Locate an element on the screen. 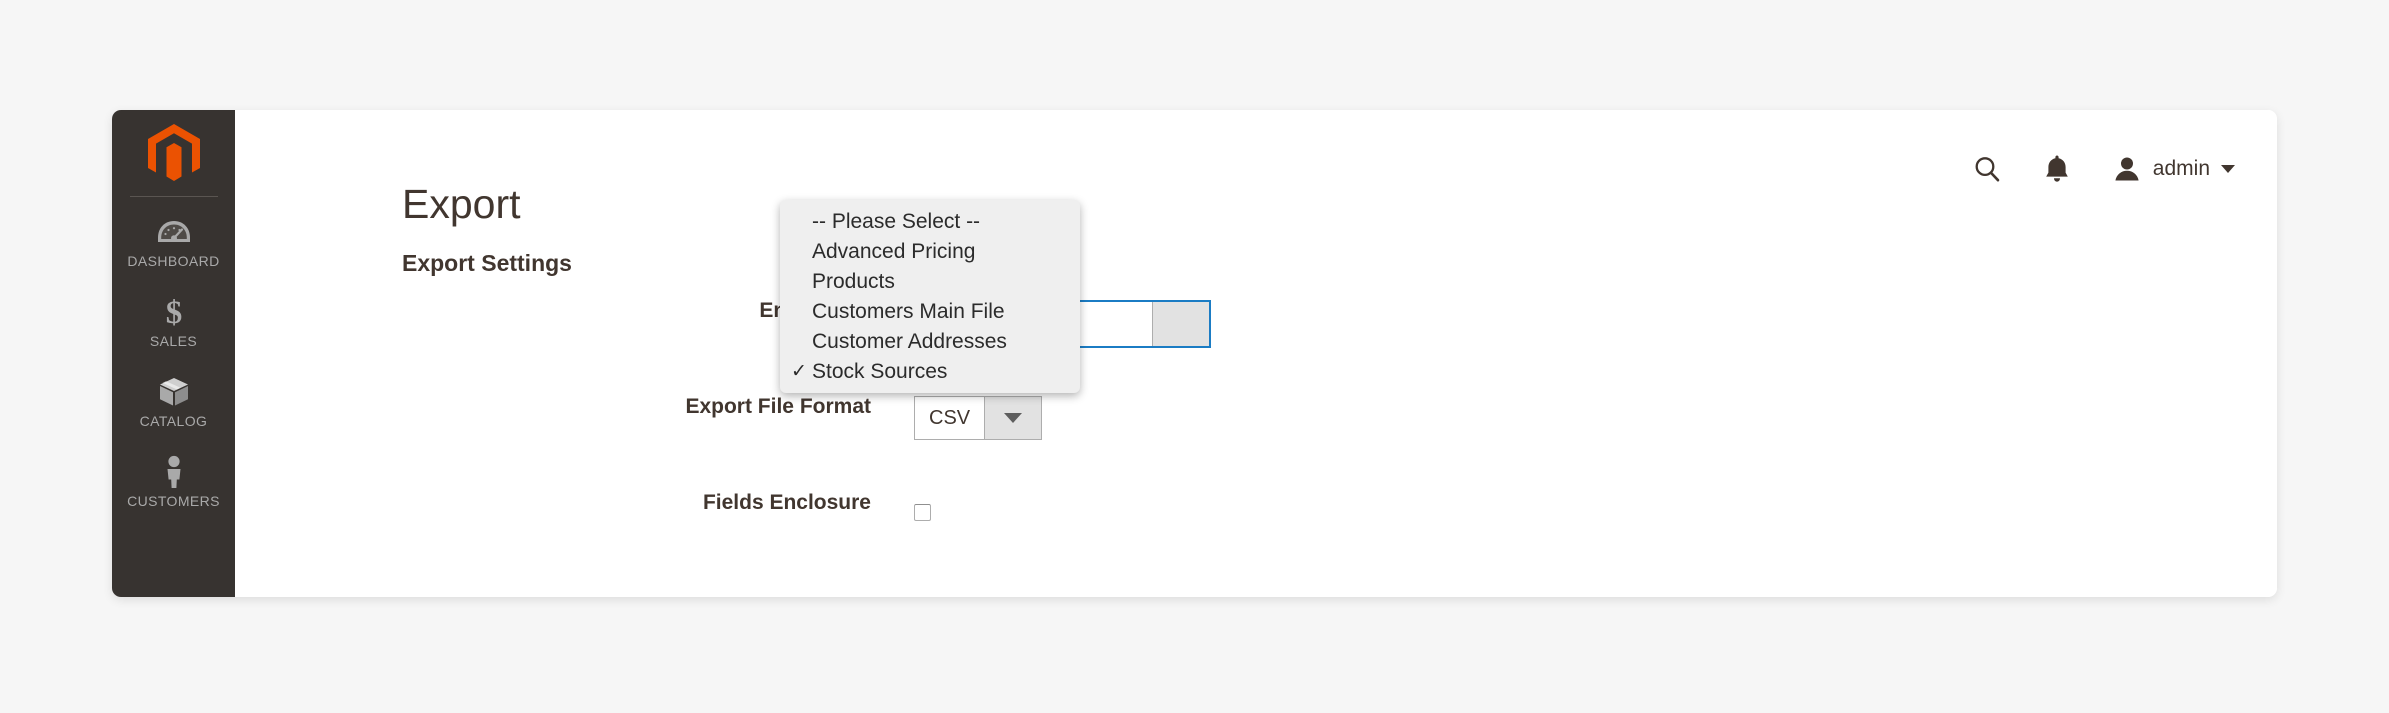 The width and height of the screenshot is (2389, 713). sidebar-item-sales: $ SALES is located at coordinates (173, 323).